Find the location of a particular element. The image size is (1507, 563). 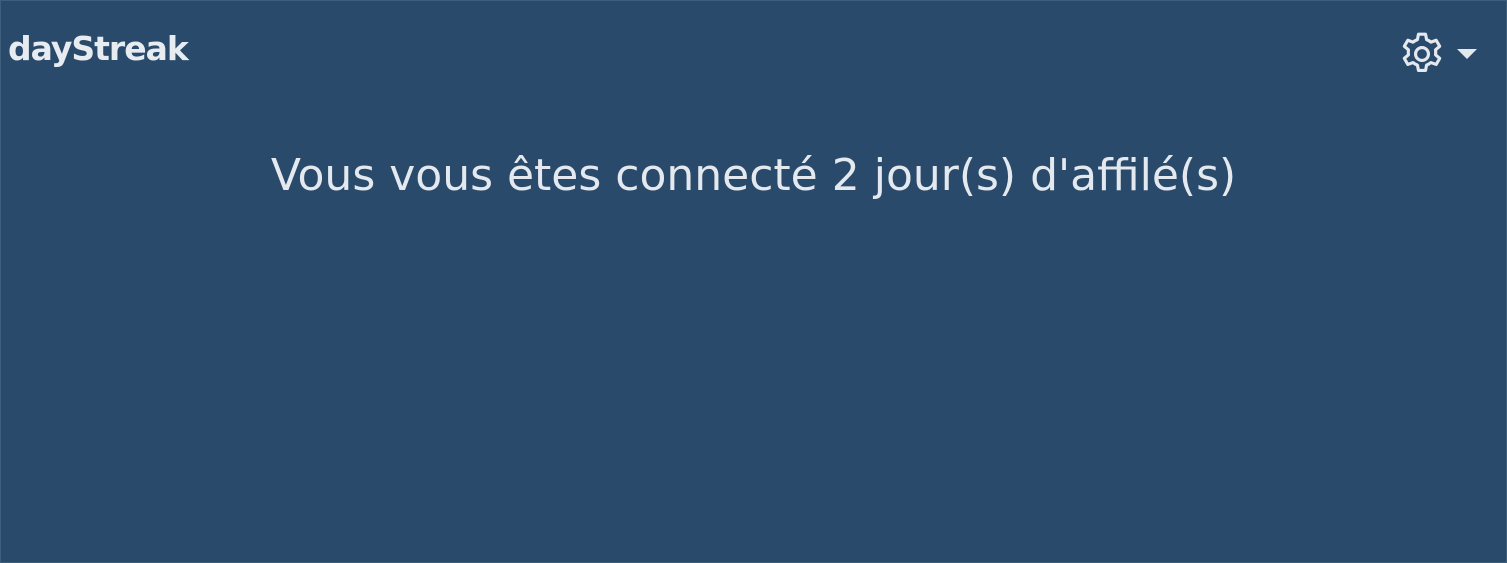

settings-dropdown-button is located at coordinates (1440, 54).